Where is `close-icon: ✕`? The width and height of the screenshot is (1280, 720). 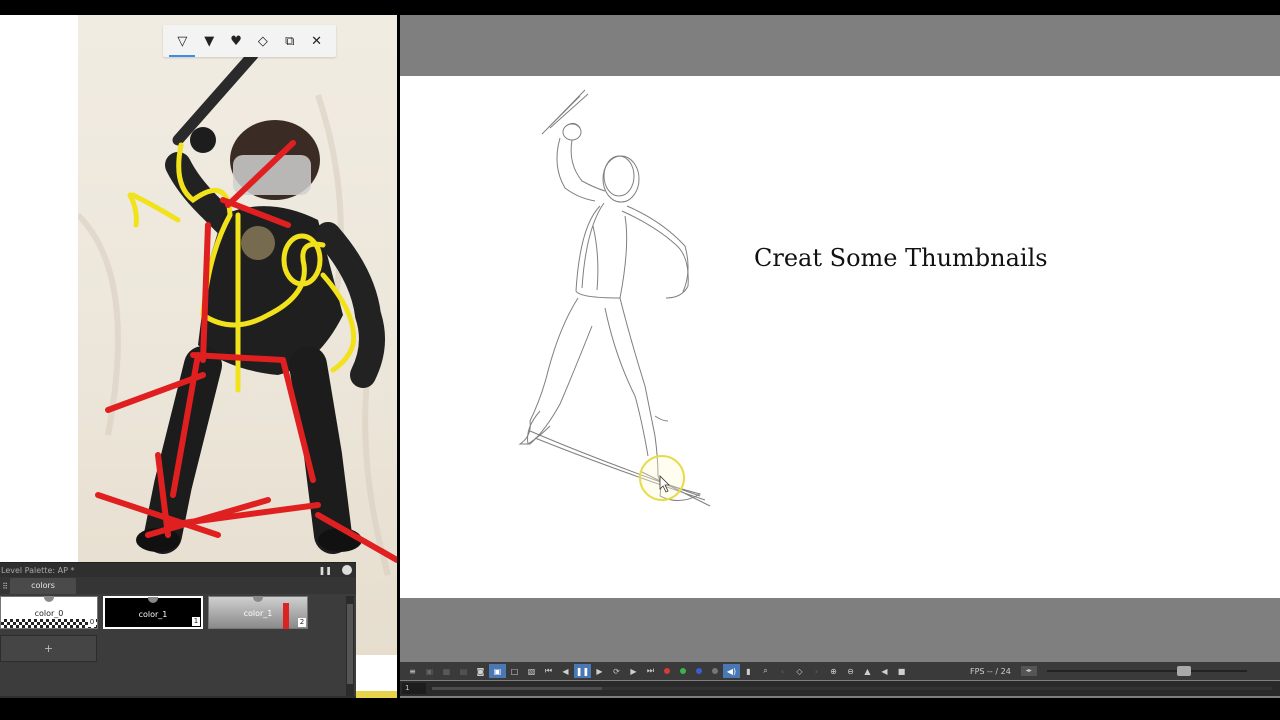
close-icon: ✕ is located at coordinates (317, 41).